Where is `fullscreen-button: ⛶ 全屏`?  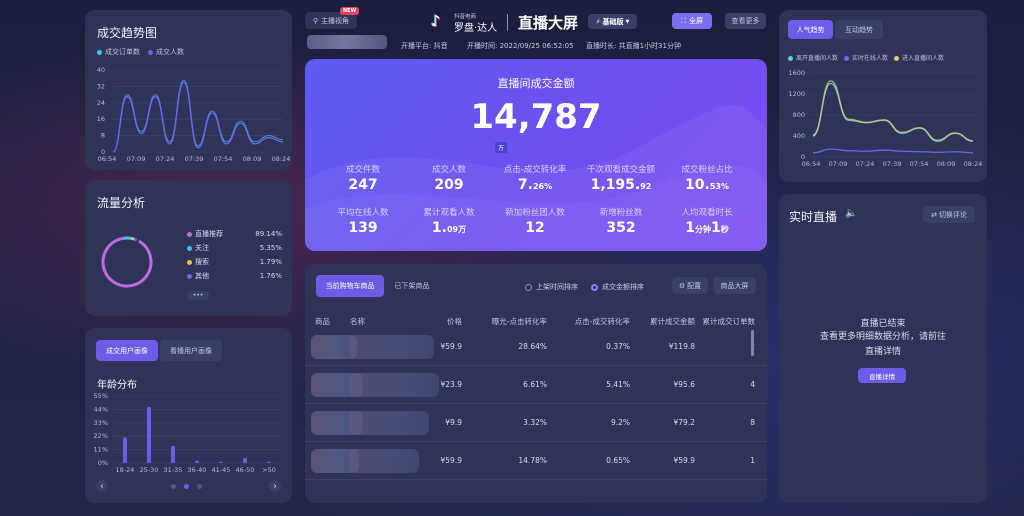 fullscreen-button: ⛶ 全屏 is located at coordinates (692, 21).